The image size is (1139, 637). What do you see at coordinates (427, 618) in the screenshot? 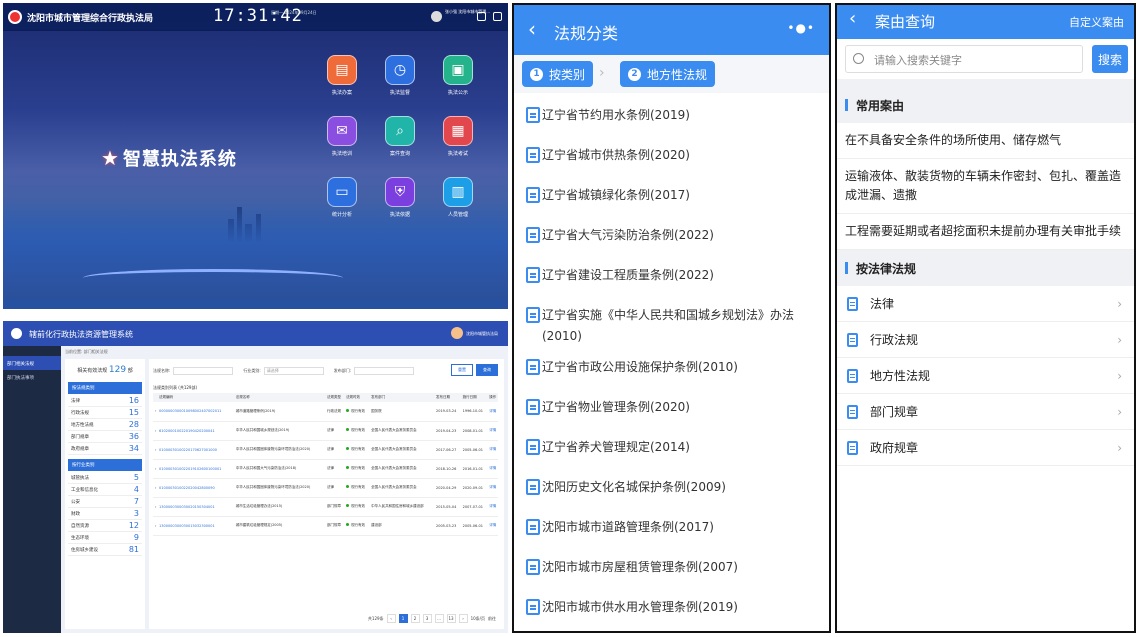
I see `page-number: 3` at bounding box center [427, 618].